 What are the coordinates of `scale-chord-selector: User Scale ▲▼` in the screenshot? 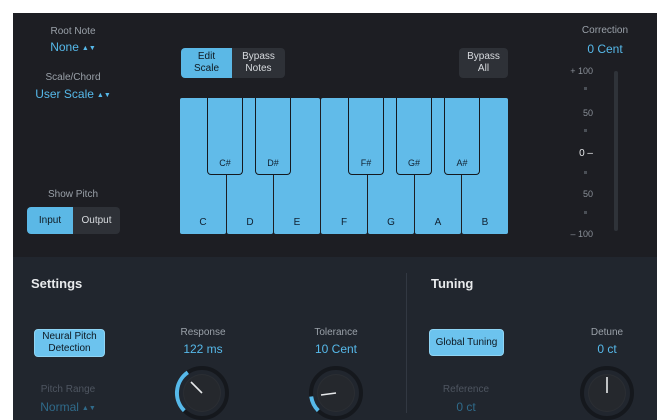 It's located at (73, 94).